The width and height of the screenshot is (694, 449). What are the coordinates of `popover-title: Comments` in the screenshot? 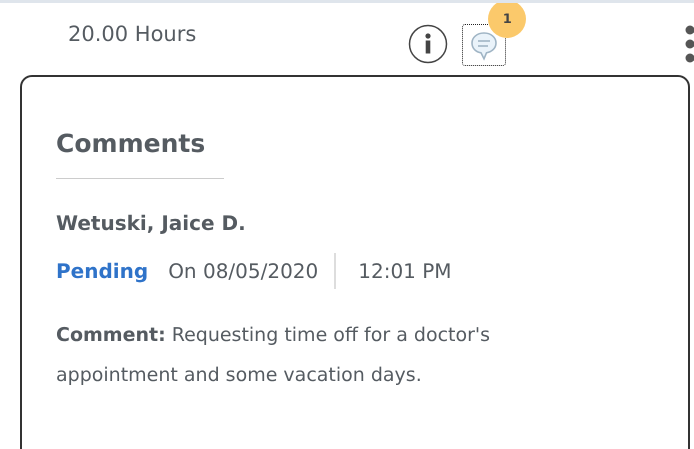 It's located at (131, 143).